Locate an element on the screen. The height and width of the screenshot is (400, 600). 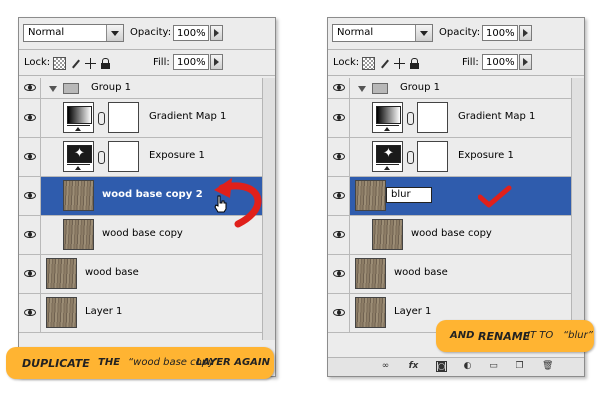
trash-icon: 🗑 is located at coordinates (547, 366).